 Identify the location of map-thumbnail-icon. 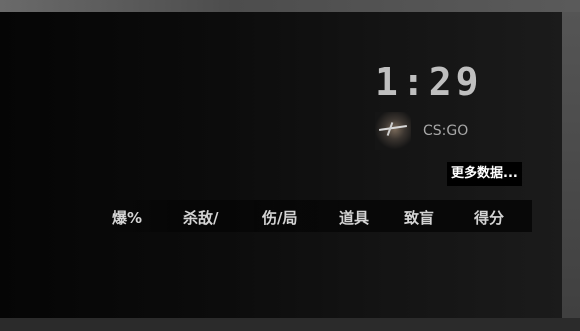
(393, 131).